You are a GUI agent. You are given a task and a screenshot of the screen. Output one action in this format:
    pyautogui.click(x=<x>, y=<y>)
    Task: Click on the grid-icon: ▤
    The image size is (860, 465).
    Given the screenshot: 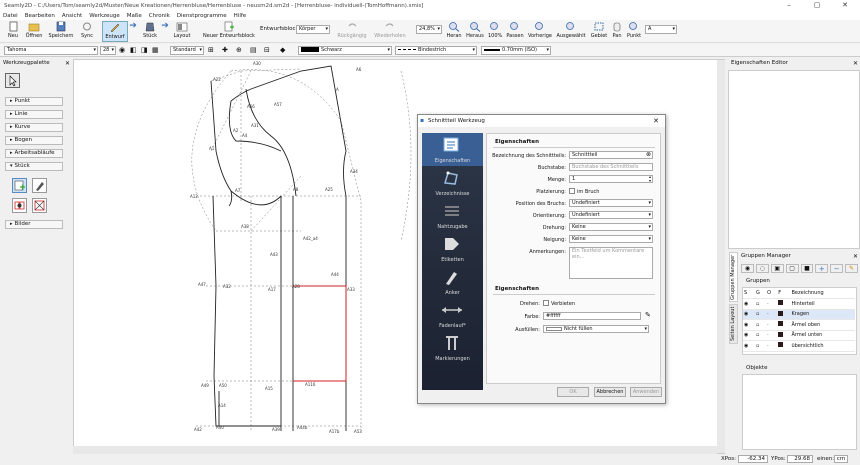 What is the action you would take?
    pyautogui.click(x=253, y=50)
    